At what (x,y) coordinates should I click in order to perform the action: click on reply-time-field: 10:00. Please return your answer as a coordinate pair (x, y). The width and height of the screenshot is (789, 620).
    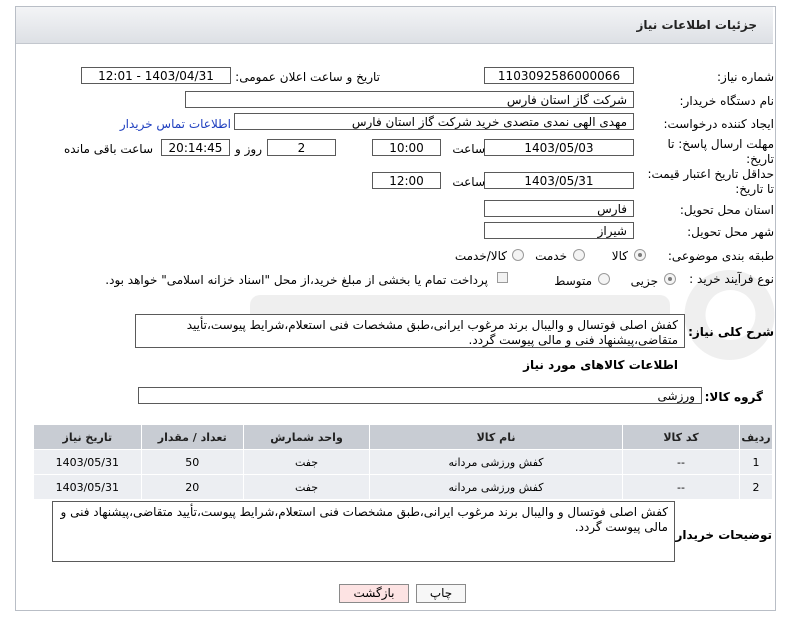
    Looking at the image, I should click on (406, 147).